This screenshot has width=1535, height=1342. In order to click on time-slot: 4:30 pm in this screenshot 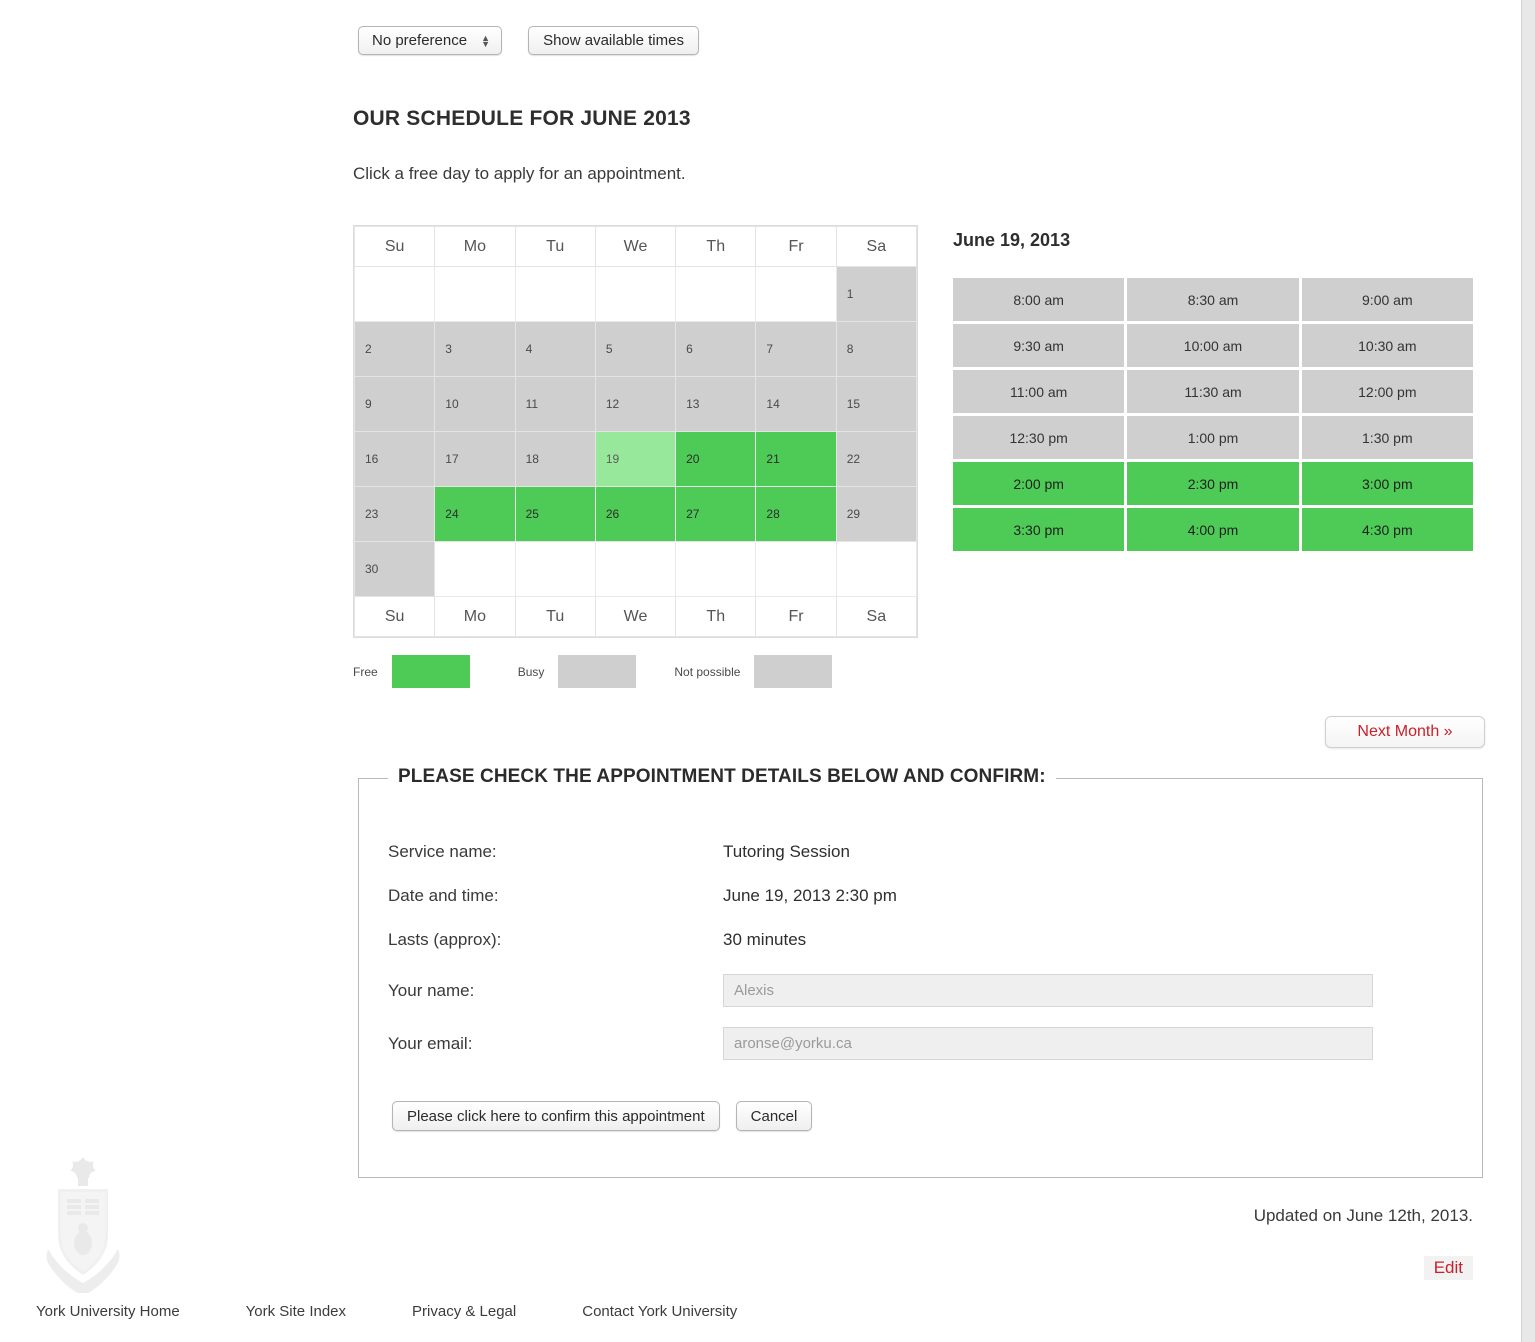, I will do `click(1387, 529)`.